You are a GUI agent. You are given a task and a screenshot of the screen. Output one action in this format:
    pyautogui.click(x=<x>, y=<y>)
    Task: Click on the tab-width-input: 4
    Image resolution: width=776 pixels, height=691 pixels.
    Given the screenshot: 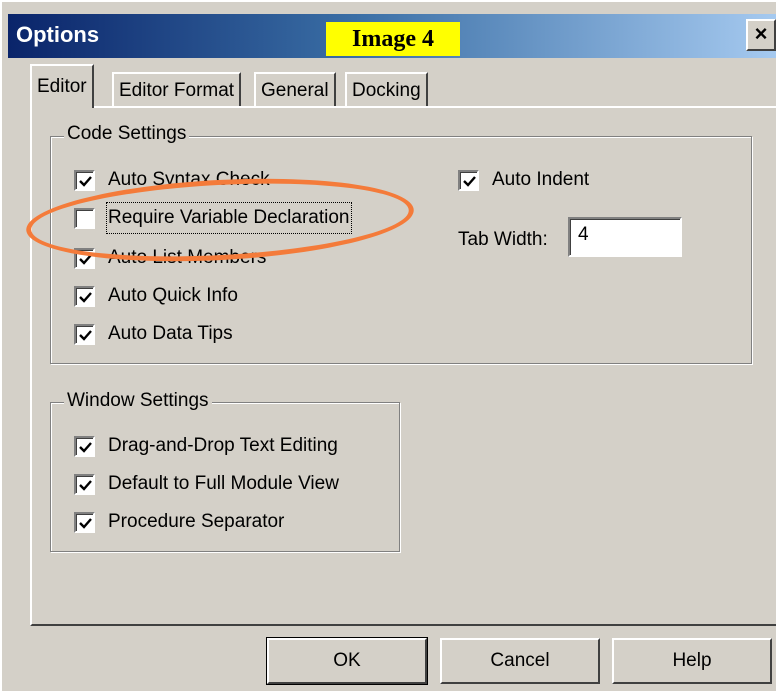 What is the action you would take?
    pyautogui.click(x=625, y=237)
    